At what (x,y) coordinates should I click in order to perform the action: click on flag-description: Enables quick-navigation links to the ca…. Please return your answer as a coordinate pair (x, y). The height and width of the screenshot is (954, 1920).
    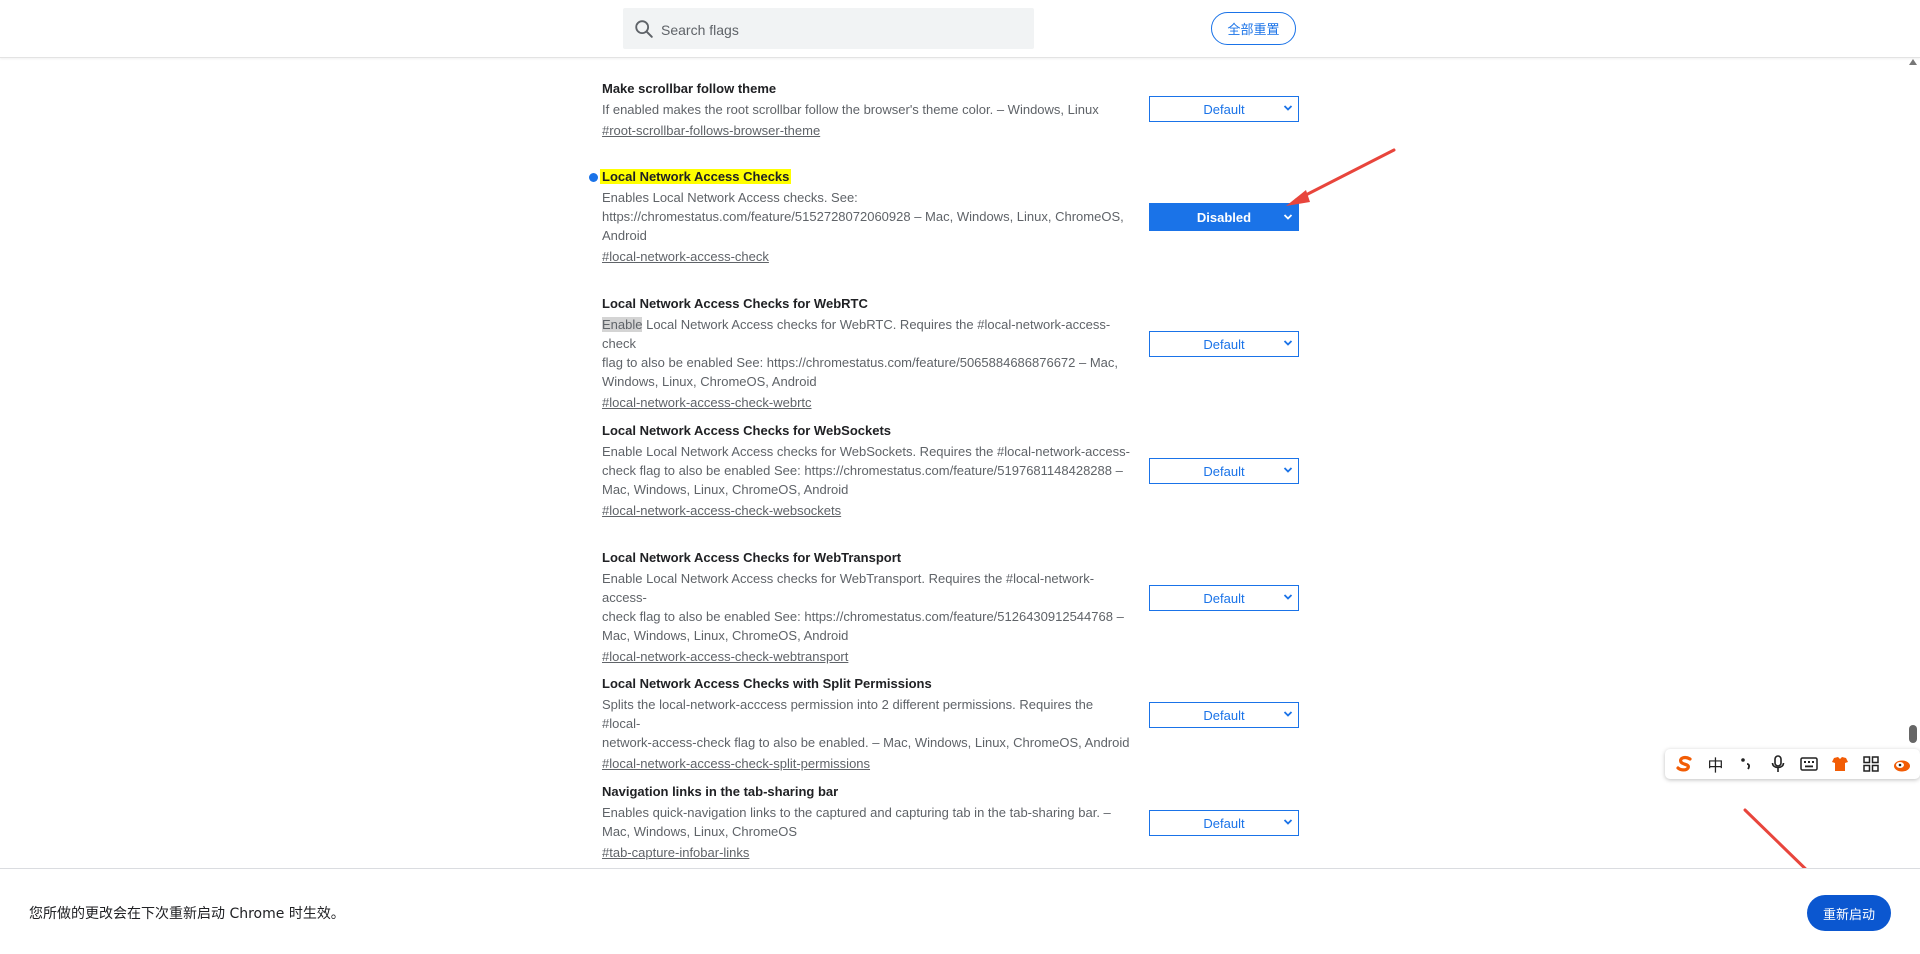
    Looking at the image, I should click on (856, 822).